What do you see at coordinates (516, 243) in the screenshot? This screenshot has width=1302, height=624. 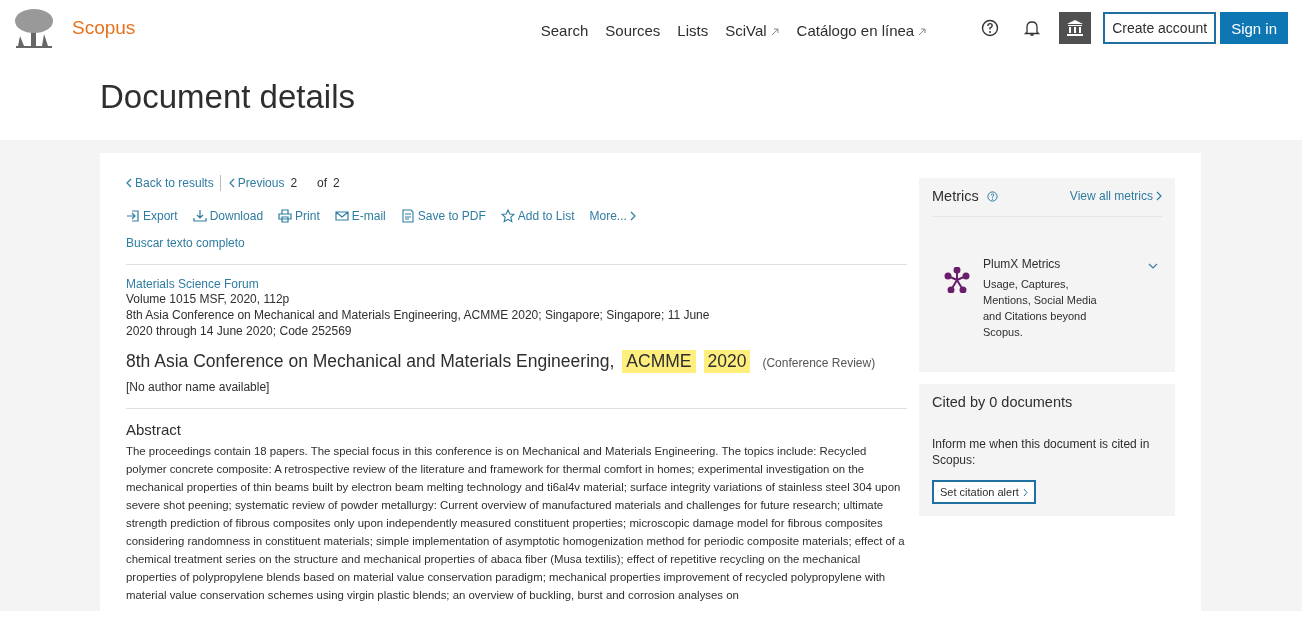 I see `full-text-link: Buscar texto completo` at bounding box center [516, 243].